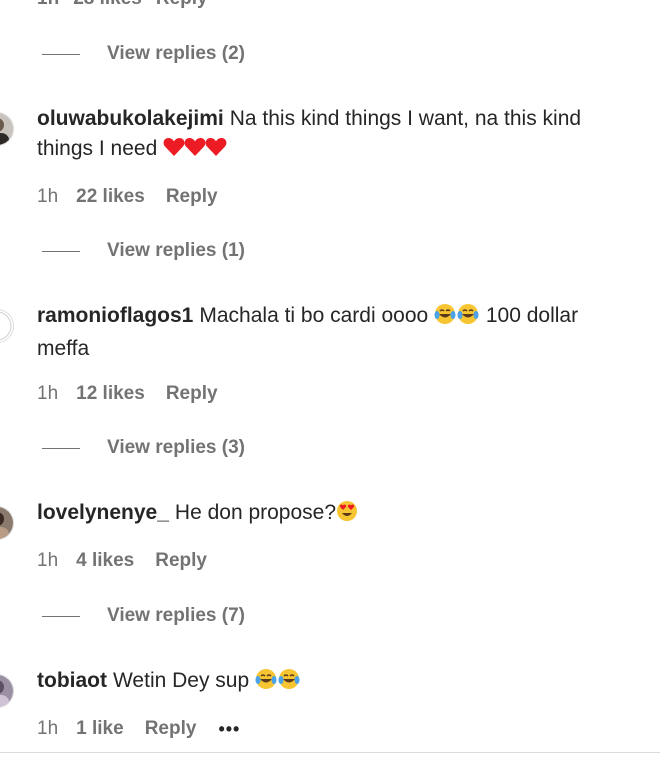 The width and height of the screenshot is (660, 760). Describe the element at coordinates (337, 682) in the screenshot. I see `comment-text: tobiaot Wetin Dey sup` at that location.